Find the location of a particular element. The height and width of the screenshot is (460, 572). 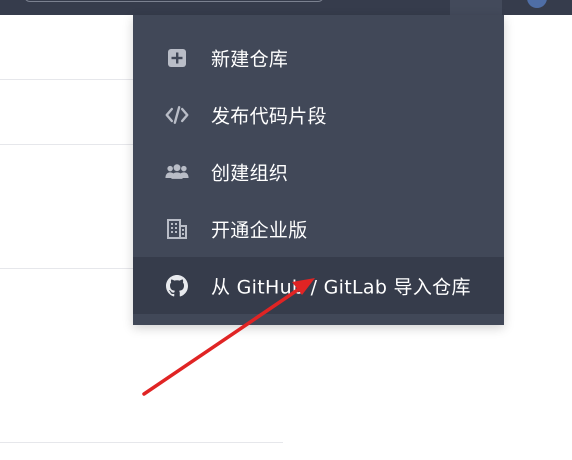

menu-item-new-repo: 新建仓库 is located at coordinates (318, 57).